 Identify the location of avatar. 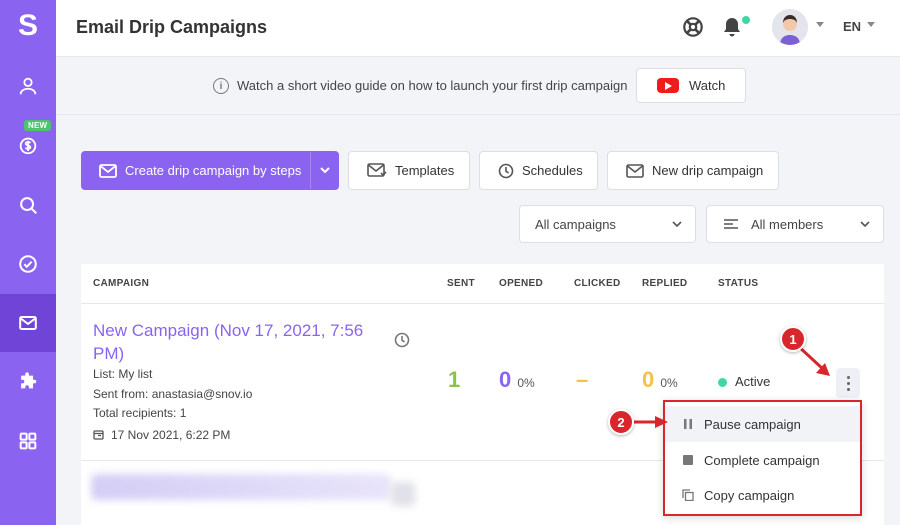
(790, 27).